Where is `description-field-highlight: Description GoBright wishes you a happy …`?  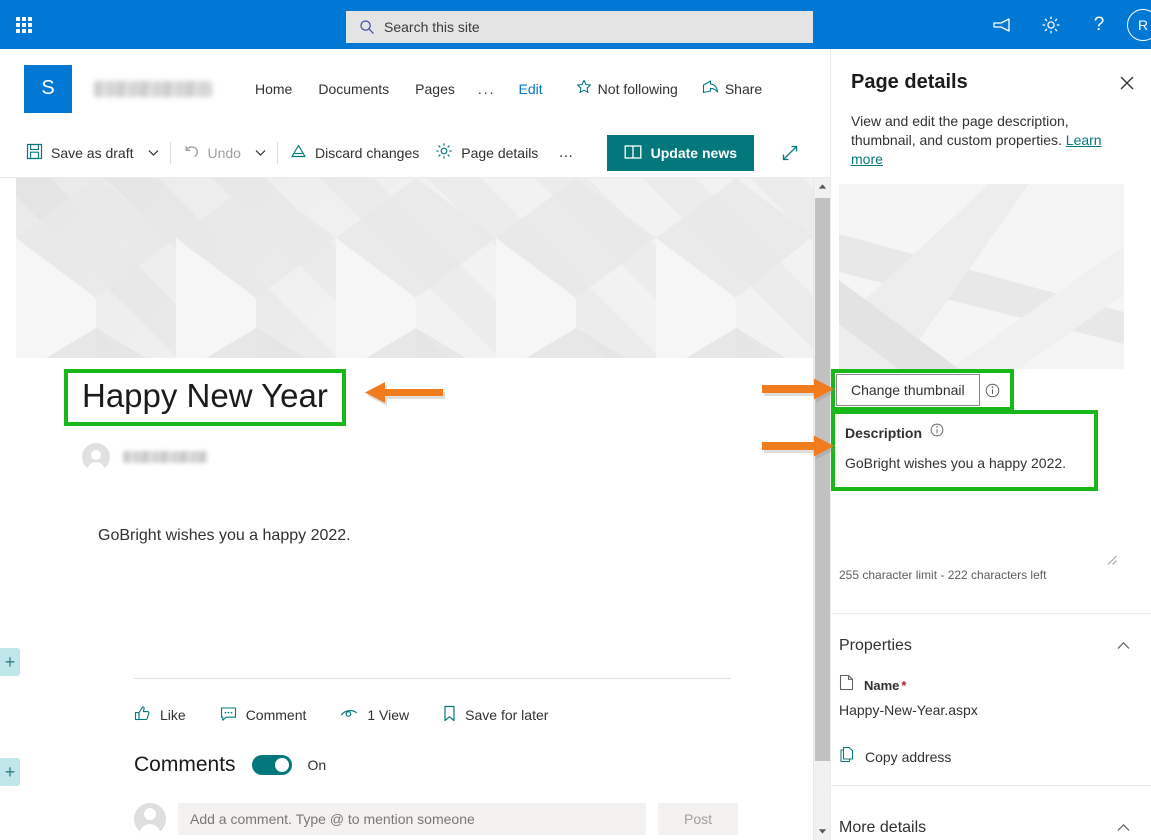
description-field-highlight: Description GoBright wishes you a happy … is located at coordinates (964, 450).